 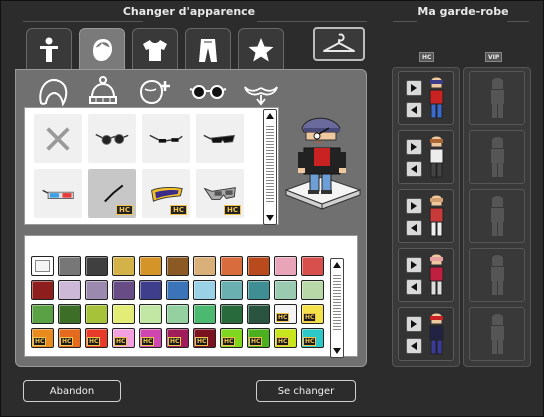 What do you see at coordinates (102, 49) in the screenshot?
I see `tab-head` at bounding box center [102, 49].